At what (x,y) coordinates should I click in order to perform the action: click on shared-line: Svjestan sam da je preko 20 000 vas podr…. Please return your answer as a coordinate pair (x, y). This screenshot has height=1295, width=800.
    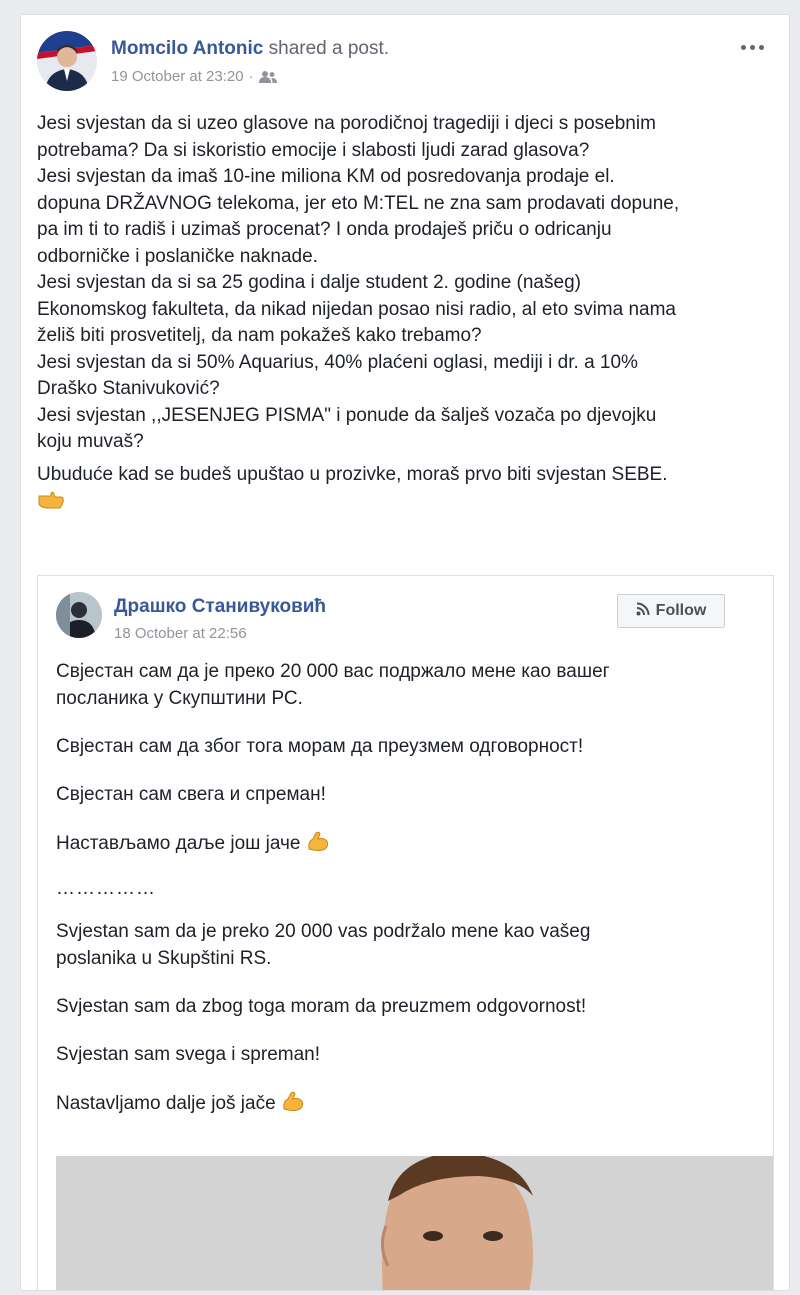
    Looking at the image, I should click on (323, 931).